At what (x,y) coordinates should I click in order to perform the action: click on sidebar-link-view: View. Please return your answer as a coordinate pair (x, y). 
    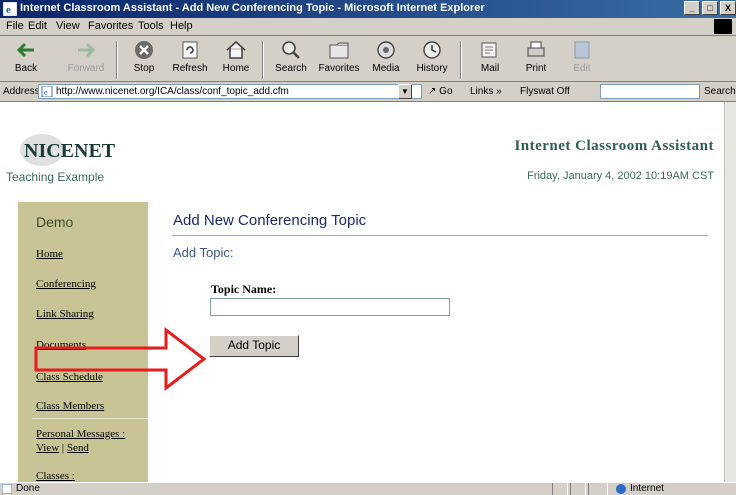
    Looking at the image, I should click on (47, 448).